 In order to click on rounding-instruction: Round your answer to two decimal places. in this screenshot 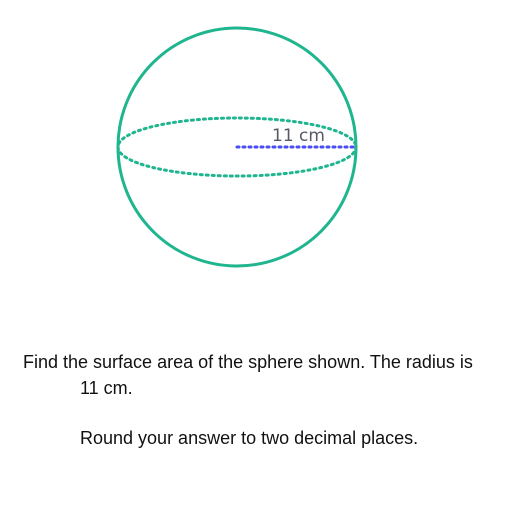, I will do `click(249, 438)`.